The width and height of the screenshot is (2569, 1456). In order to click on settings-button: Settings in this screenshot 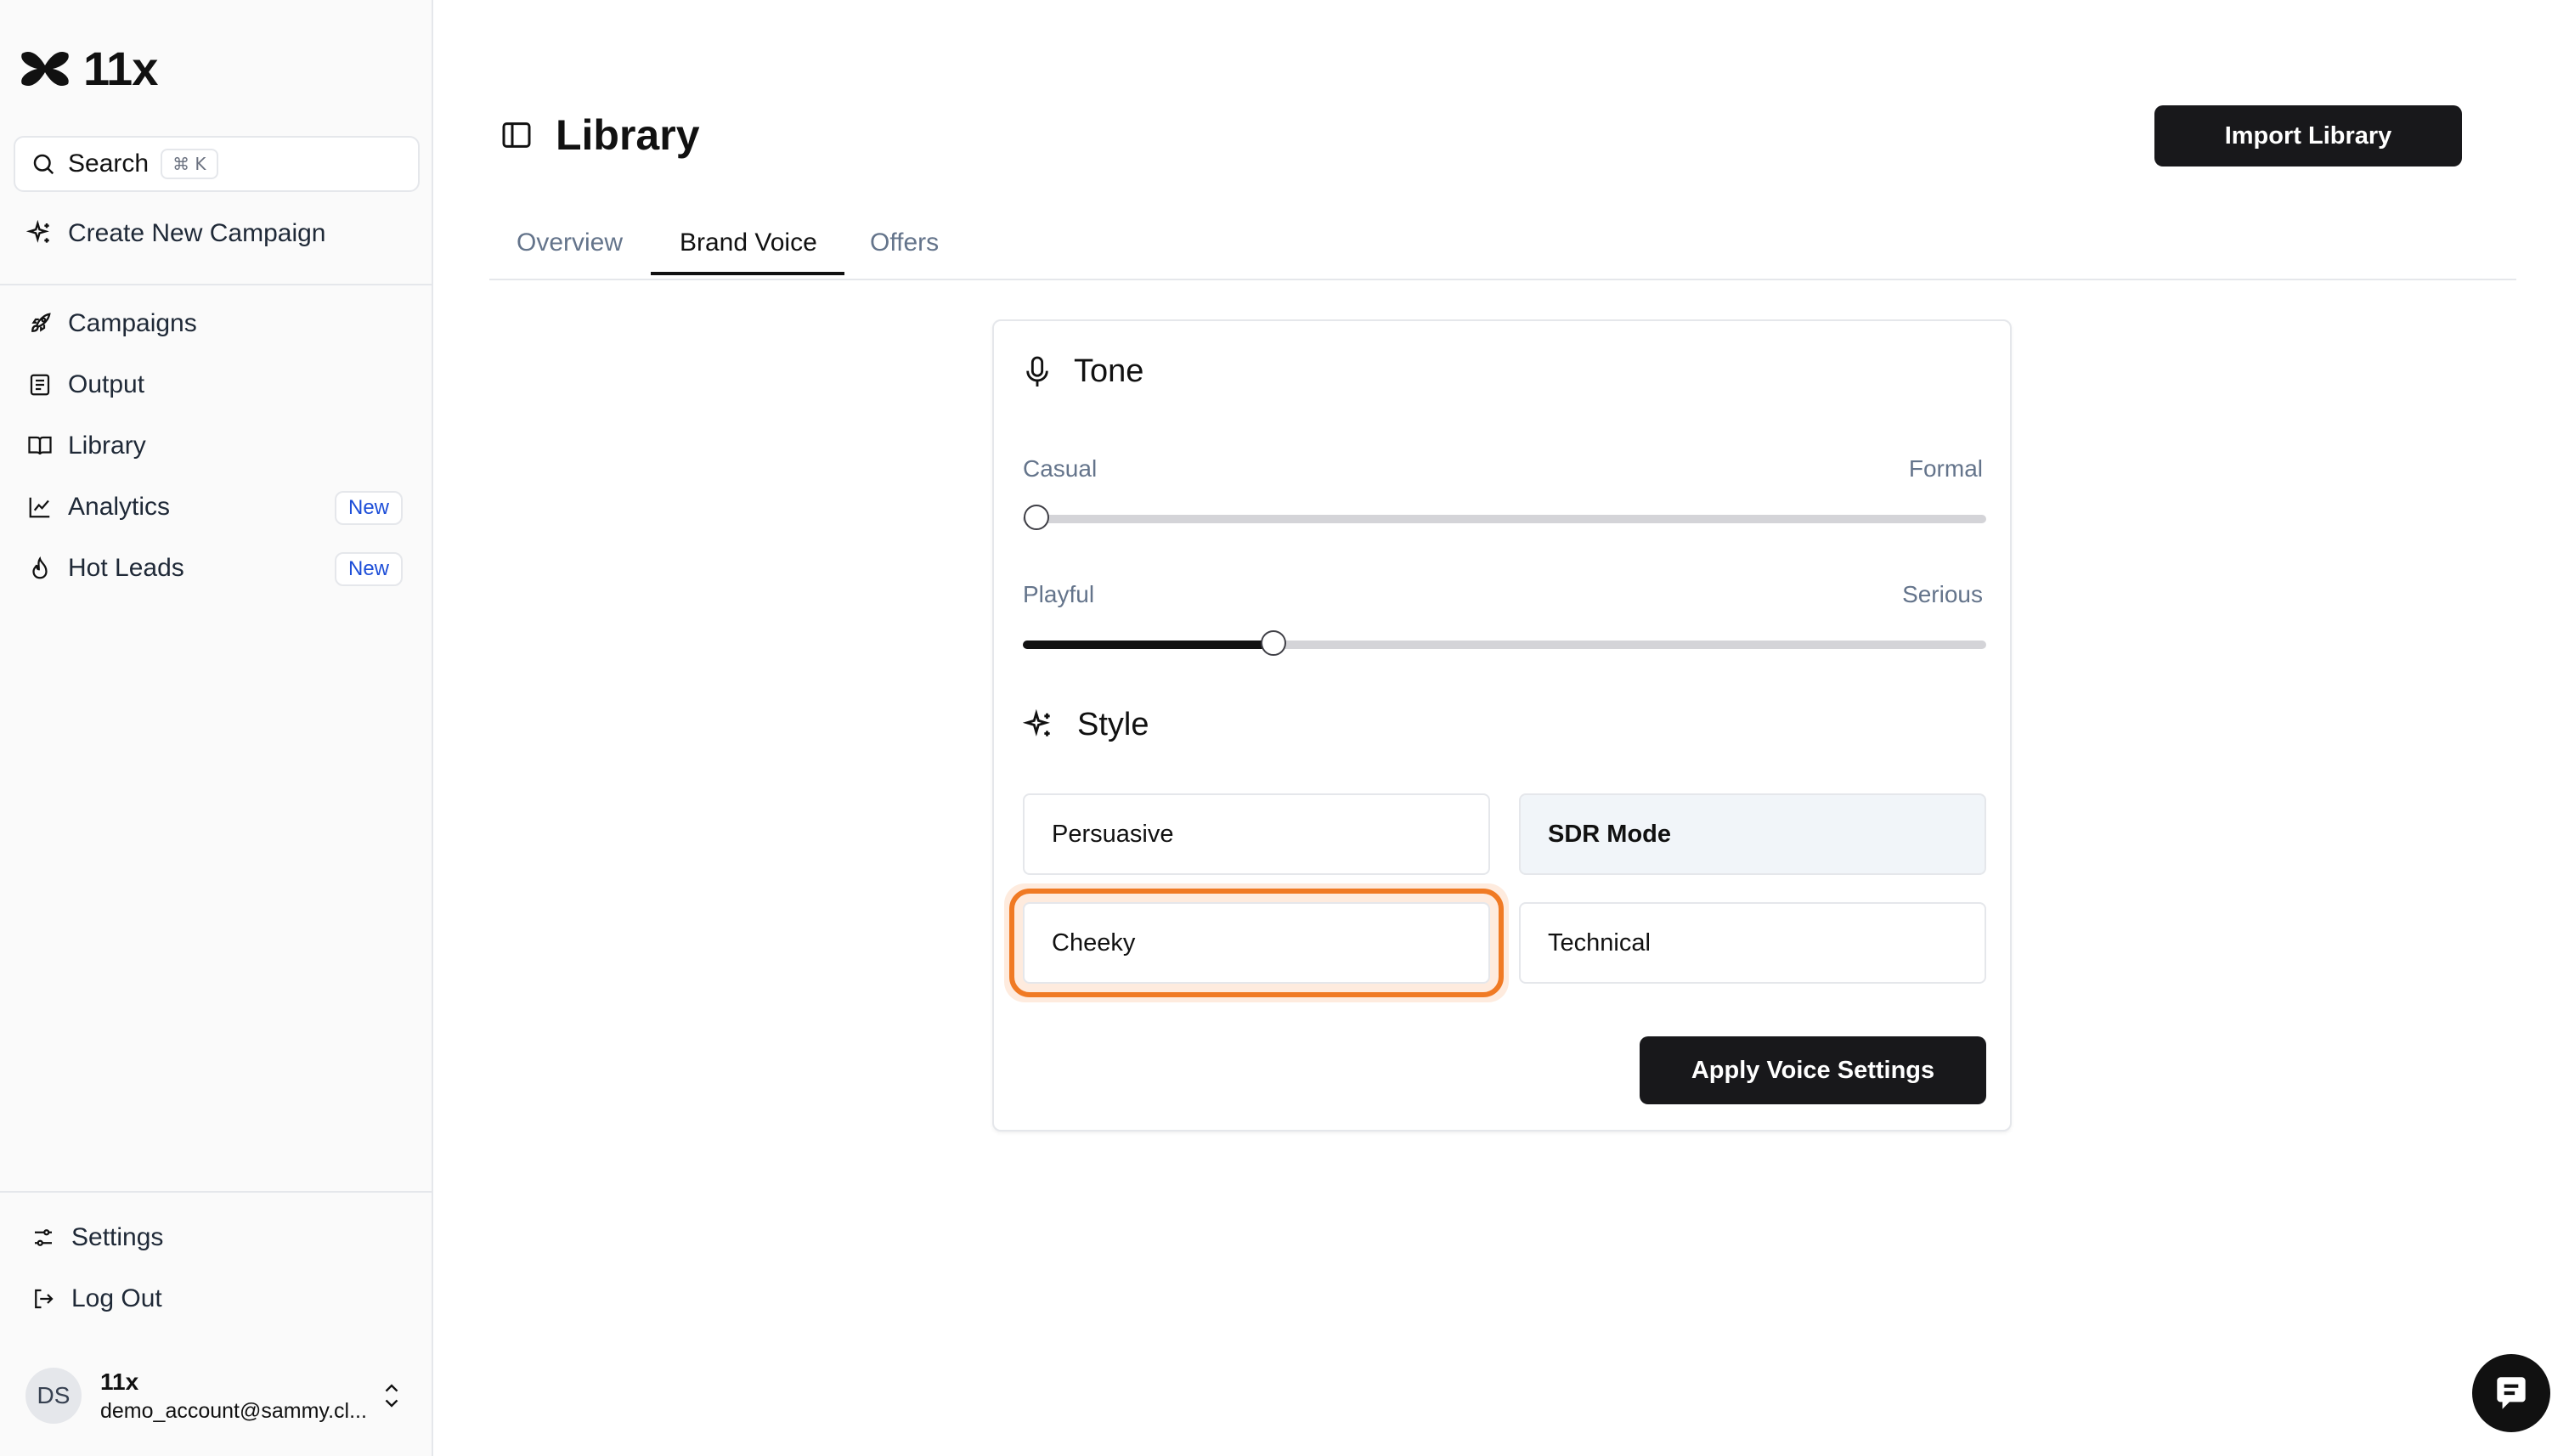, I will do `click(96, 1237)`.